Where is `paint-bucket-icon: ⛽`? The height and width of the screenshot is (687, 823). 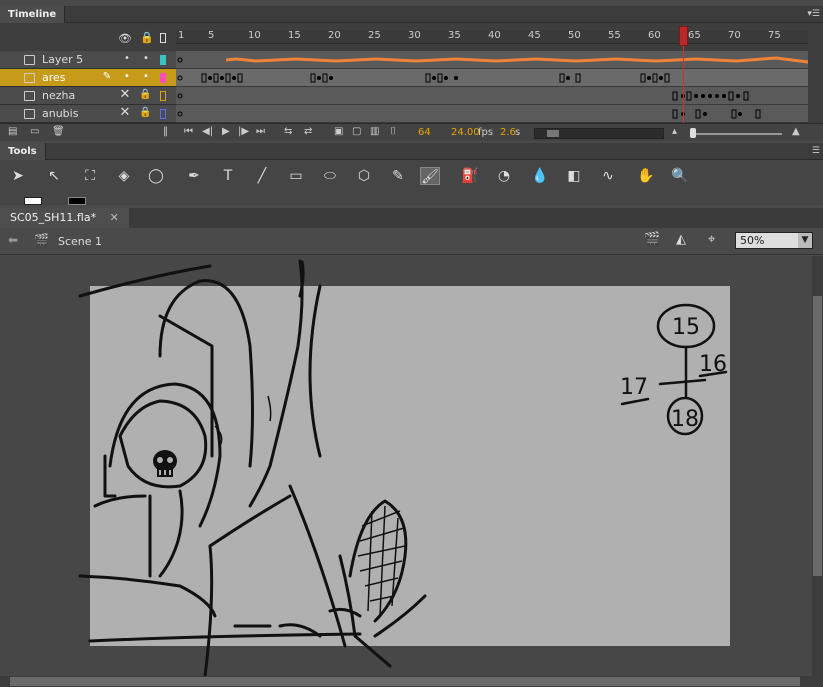
paint-bucket-icon: ⛽ is located at coordinates (470, 176).